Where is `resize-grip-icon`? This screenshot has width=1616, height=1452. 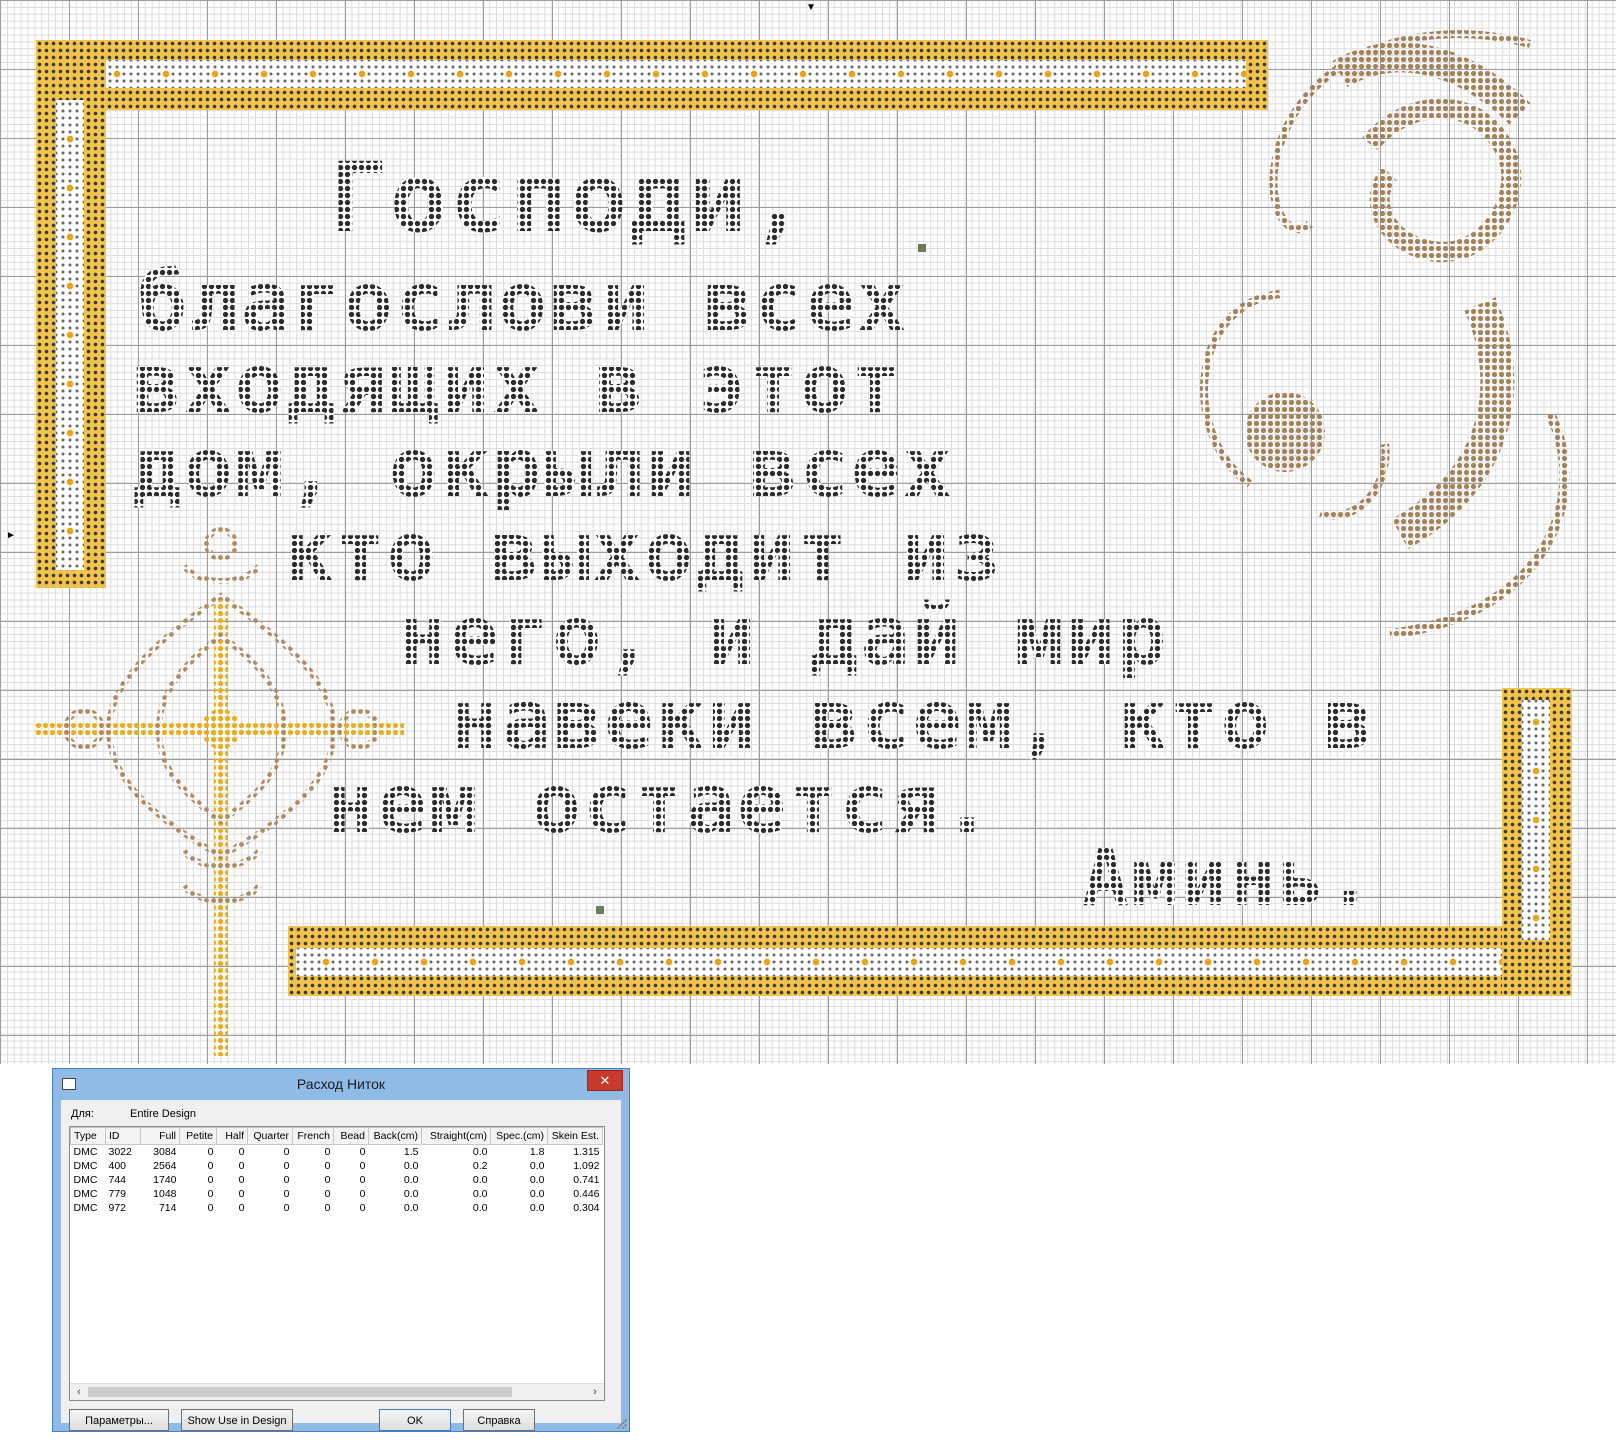 resize-grip-icon is located at coordinates (622, 1424).